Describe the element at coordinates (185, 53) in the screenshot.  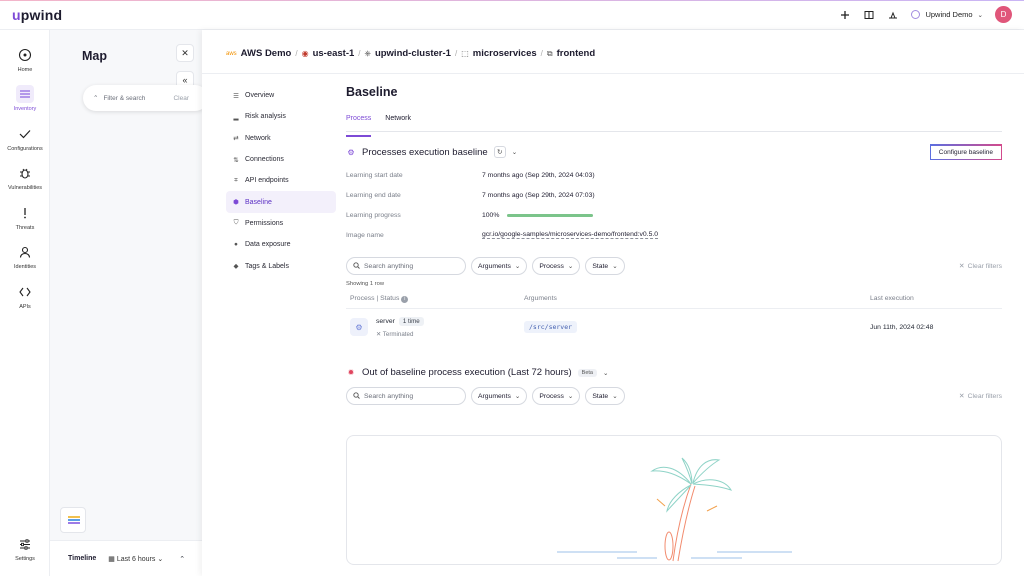
I see `close-map-button: ✕` at that location.